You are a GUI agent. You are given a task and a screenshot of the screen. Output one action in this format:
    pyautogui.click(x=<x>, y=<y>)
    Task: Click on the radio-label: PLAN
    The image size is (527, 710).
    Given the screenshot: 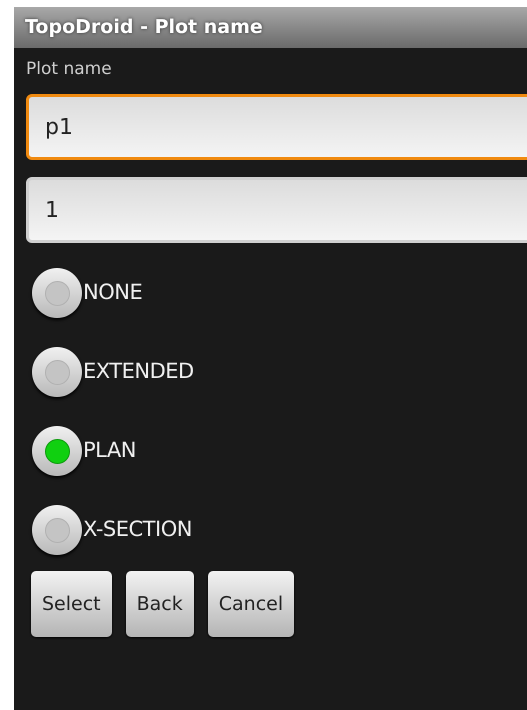 What is the action you would take?
    pyautogui.click(x=109, y=450)
    